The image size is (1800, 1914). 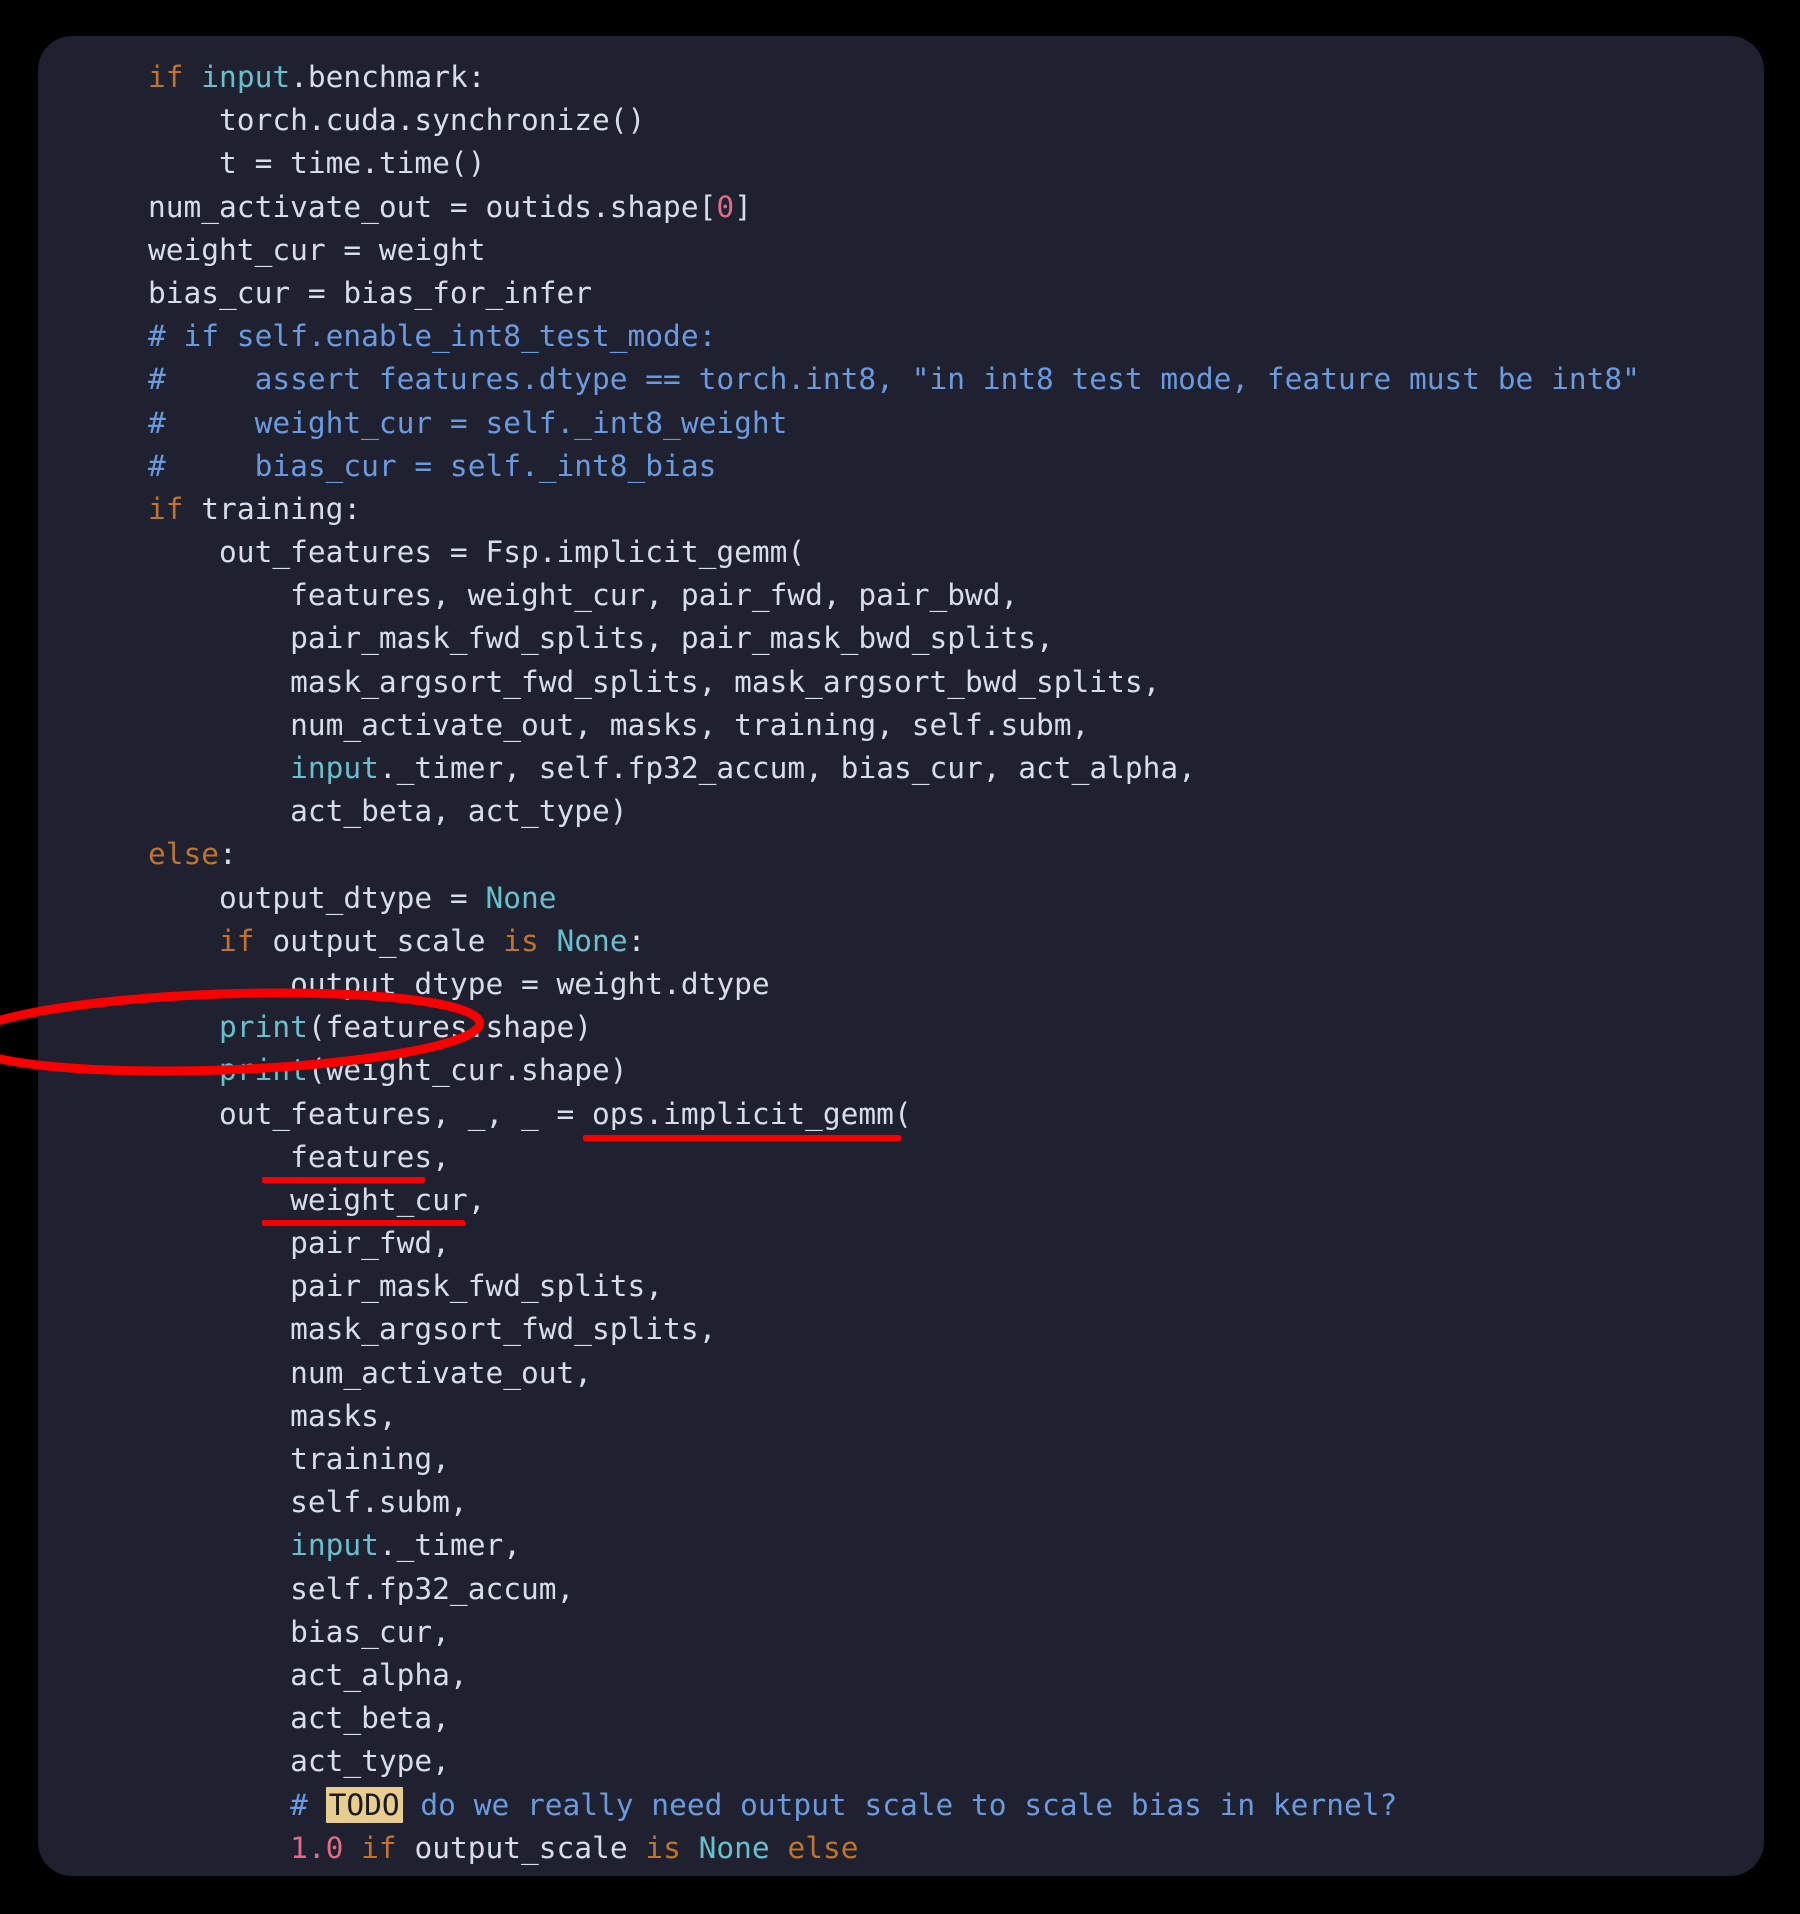 What do you see at coordinates (370, 1372) in the screenshot?
I see `code-token-txt: num_activate_out,` at bounding box center [370, 1372].